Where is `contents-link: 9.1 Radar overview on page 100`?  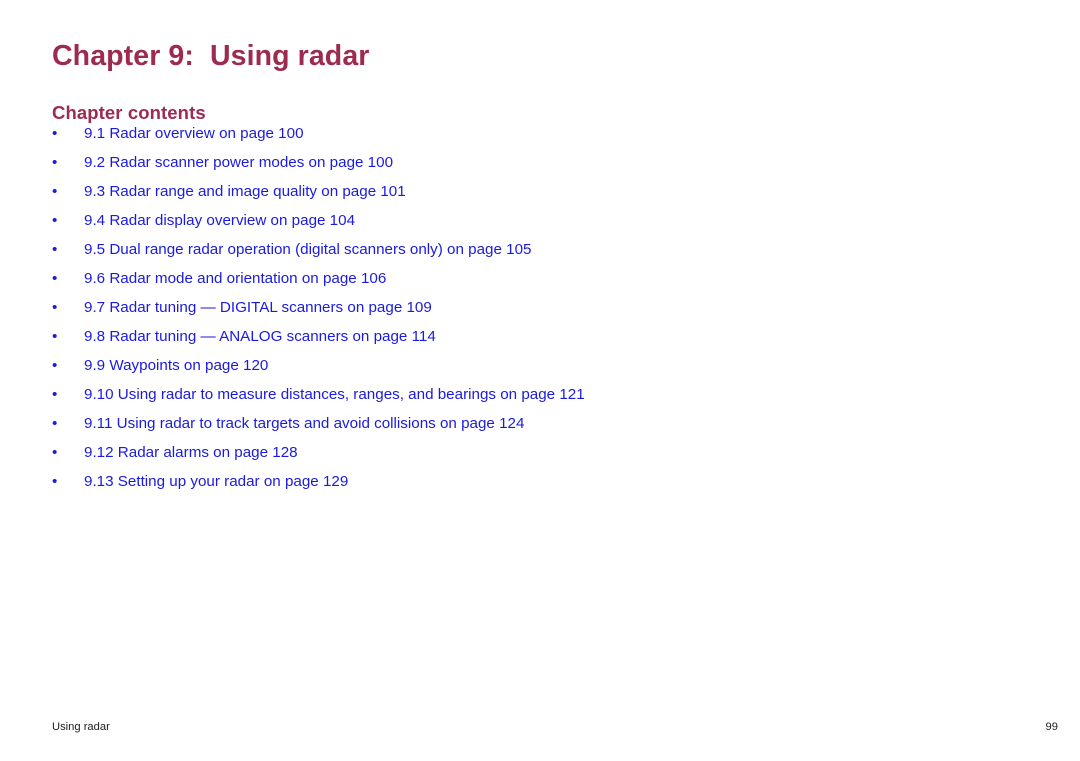 contents-link: 9.1 Radar overview on page 100 is located at coordinates (194, 133).